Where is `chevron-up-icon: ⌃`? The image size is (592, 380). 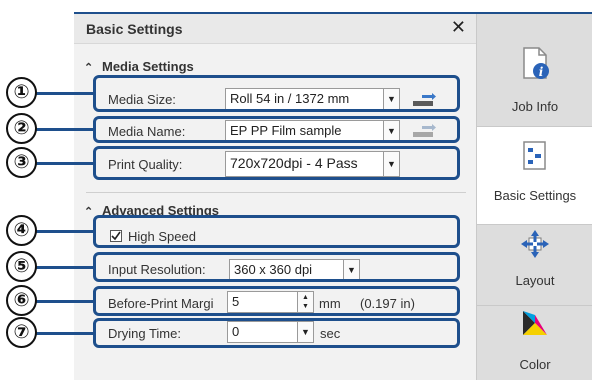
chevron-up-icon: ⌃ is located at coordinates (89, 68).